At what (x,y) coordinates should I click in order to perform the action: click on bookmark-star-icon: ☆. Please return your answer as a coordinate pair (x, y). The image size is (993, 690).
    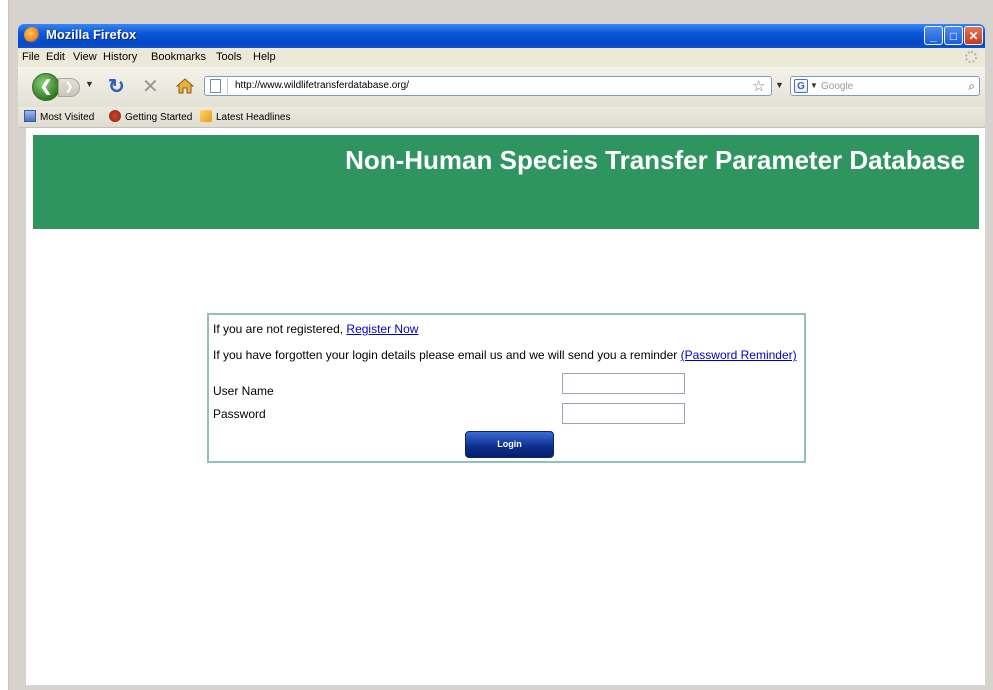
    Looking at the image, I should click on (758, 86).